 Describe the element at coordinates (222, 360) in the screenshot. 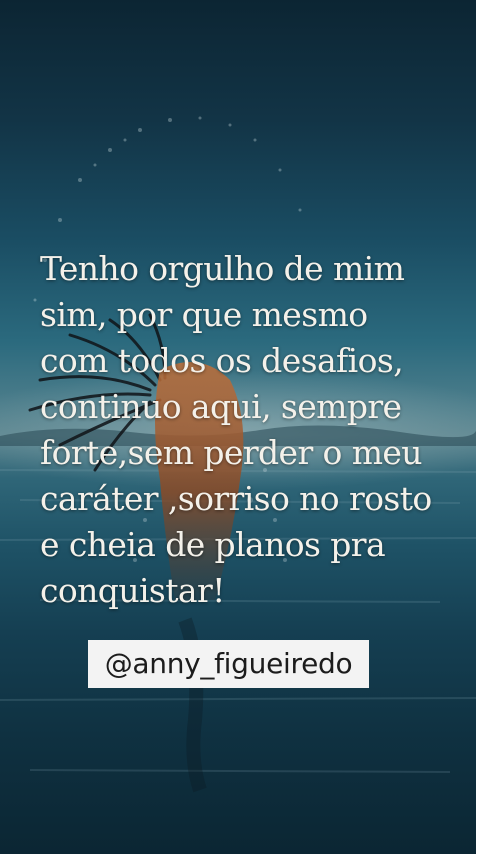

I see `quote-line: com todos os desafios,` at that location.